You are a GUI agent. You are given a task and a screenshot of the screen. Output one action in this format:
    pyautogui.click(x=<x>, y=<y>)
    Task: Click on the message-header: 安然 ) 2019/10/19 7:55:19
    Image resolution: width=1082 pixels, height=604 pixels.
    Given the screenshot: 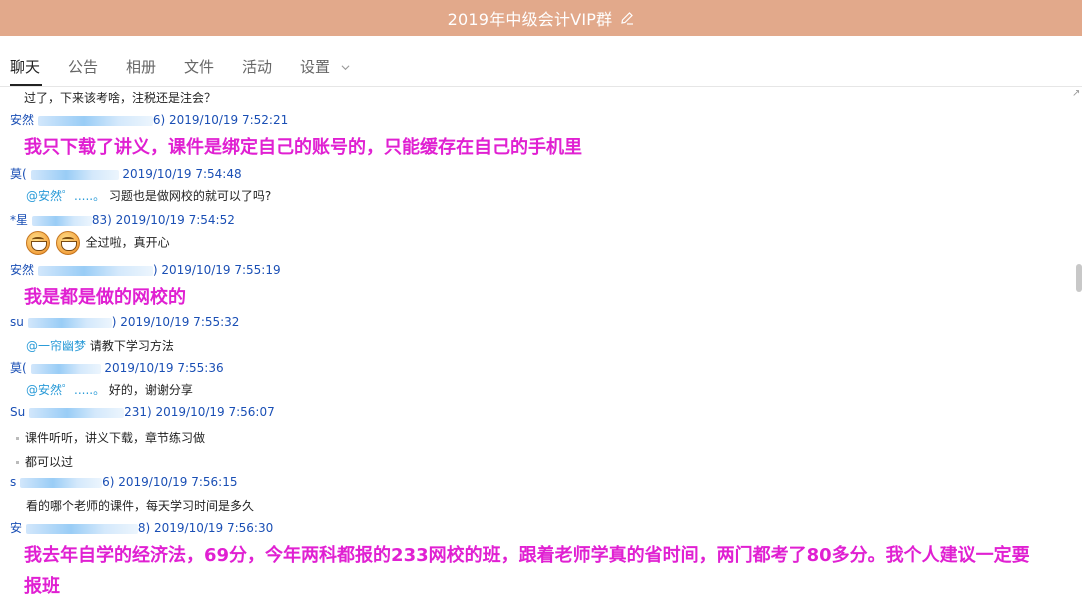 What is the action you would take?
    pyautogui.click(x=145, y=269)
    